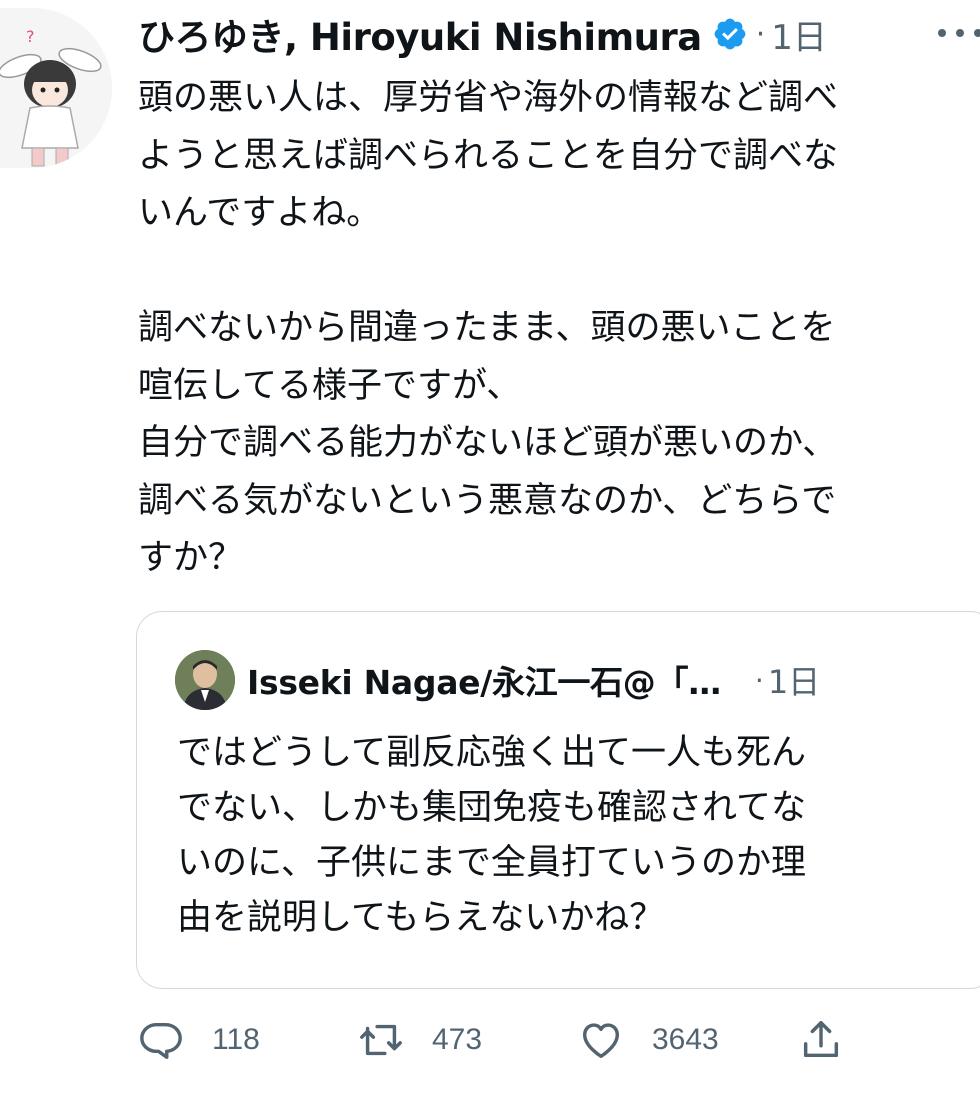  I want to click on quoted-text-line: 由を説明してもらえないかね？, so click(421, 918).